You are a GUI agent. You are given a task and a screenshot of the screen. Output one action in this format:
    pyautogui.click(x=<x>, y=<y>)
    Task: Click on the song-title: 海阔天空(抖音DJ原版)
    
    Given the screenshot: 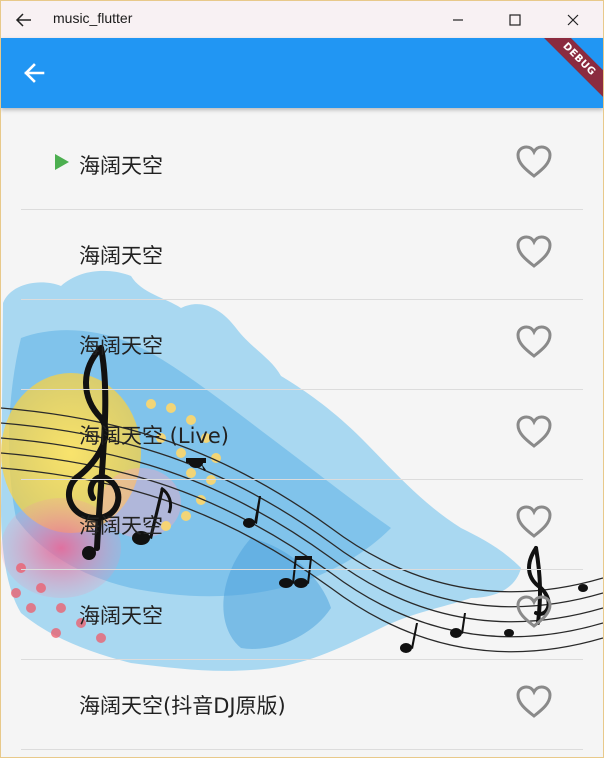 What is the action you would take?
    pyautogui.click(x=182, y=706)
    